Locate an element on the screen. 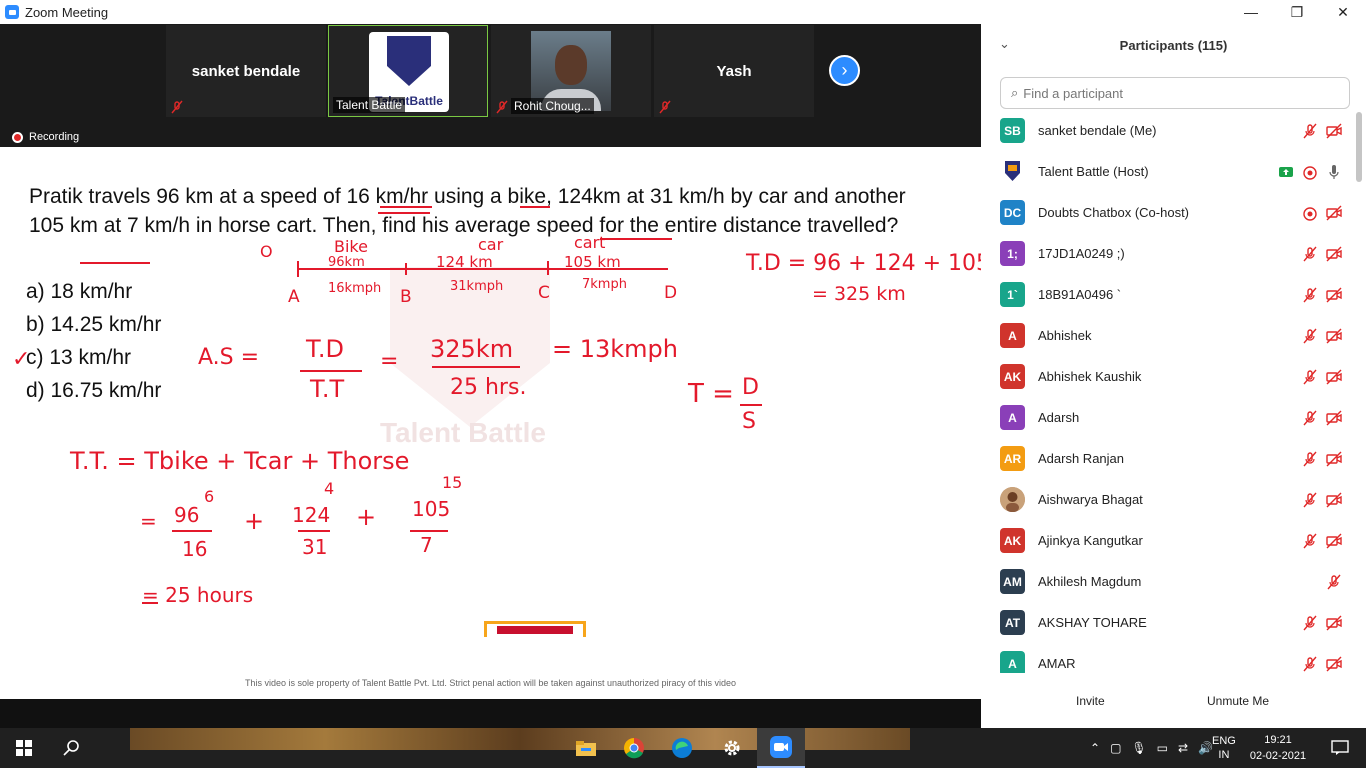  edge-icon is located at coordinates (682, 748).